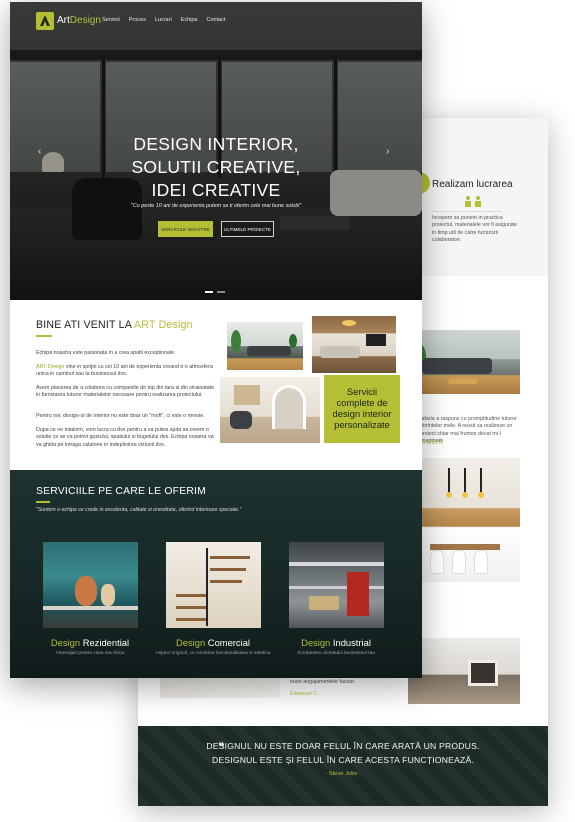 This screenshot has width=575, height=822. Describe the element at coordinates (216, 144) in the screenshot. I see `hero-title-line: DESIGN INTERIOR,` at that location.